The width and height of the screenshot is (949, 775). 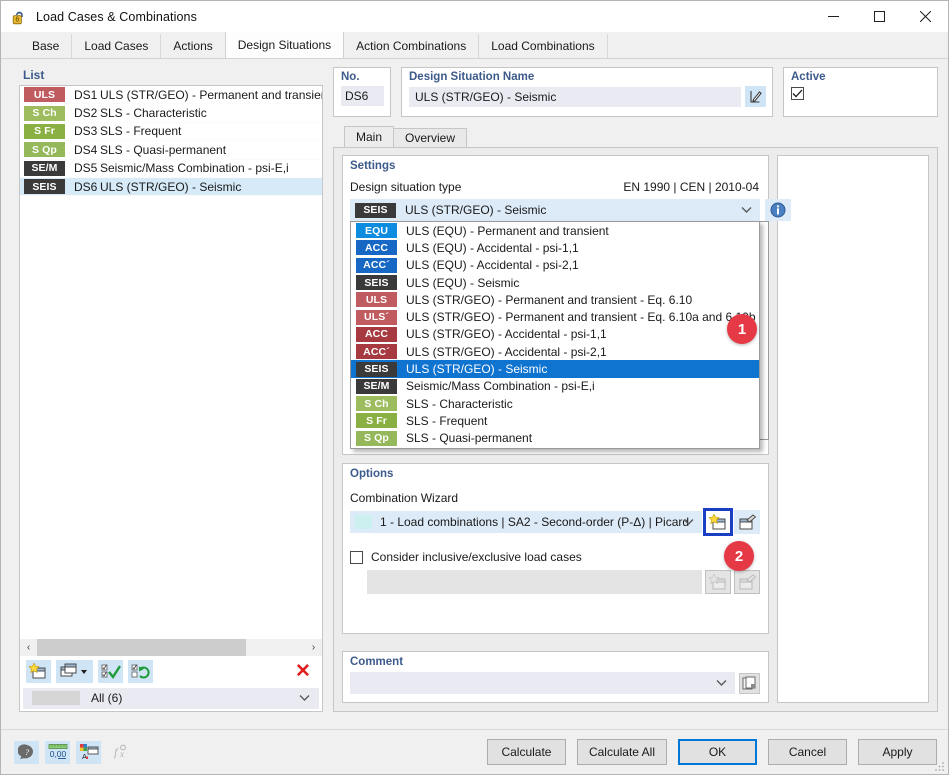 What do you see at coordinates (171, 113) in the screenshot?
I see `list-item: S Ch DS2 SLS - Characteristic` at bounding box center [171, 113].